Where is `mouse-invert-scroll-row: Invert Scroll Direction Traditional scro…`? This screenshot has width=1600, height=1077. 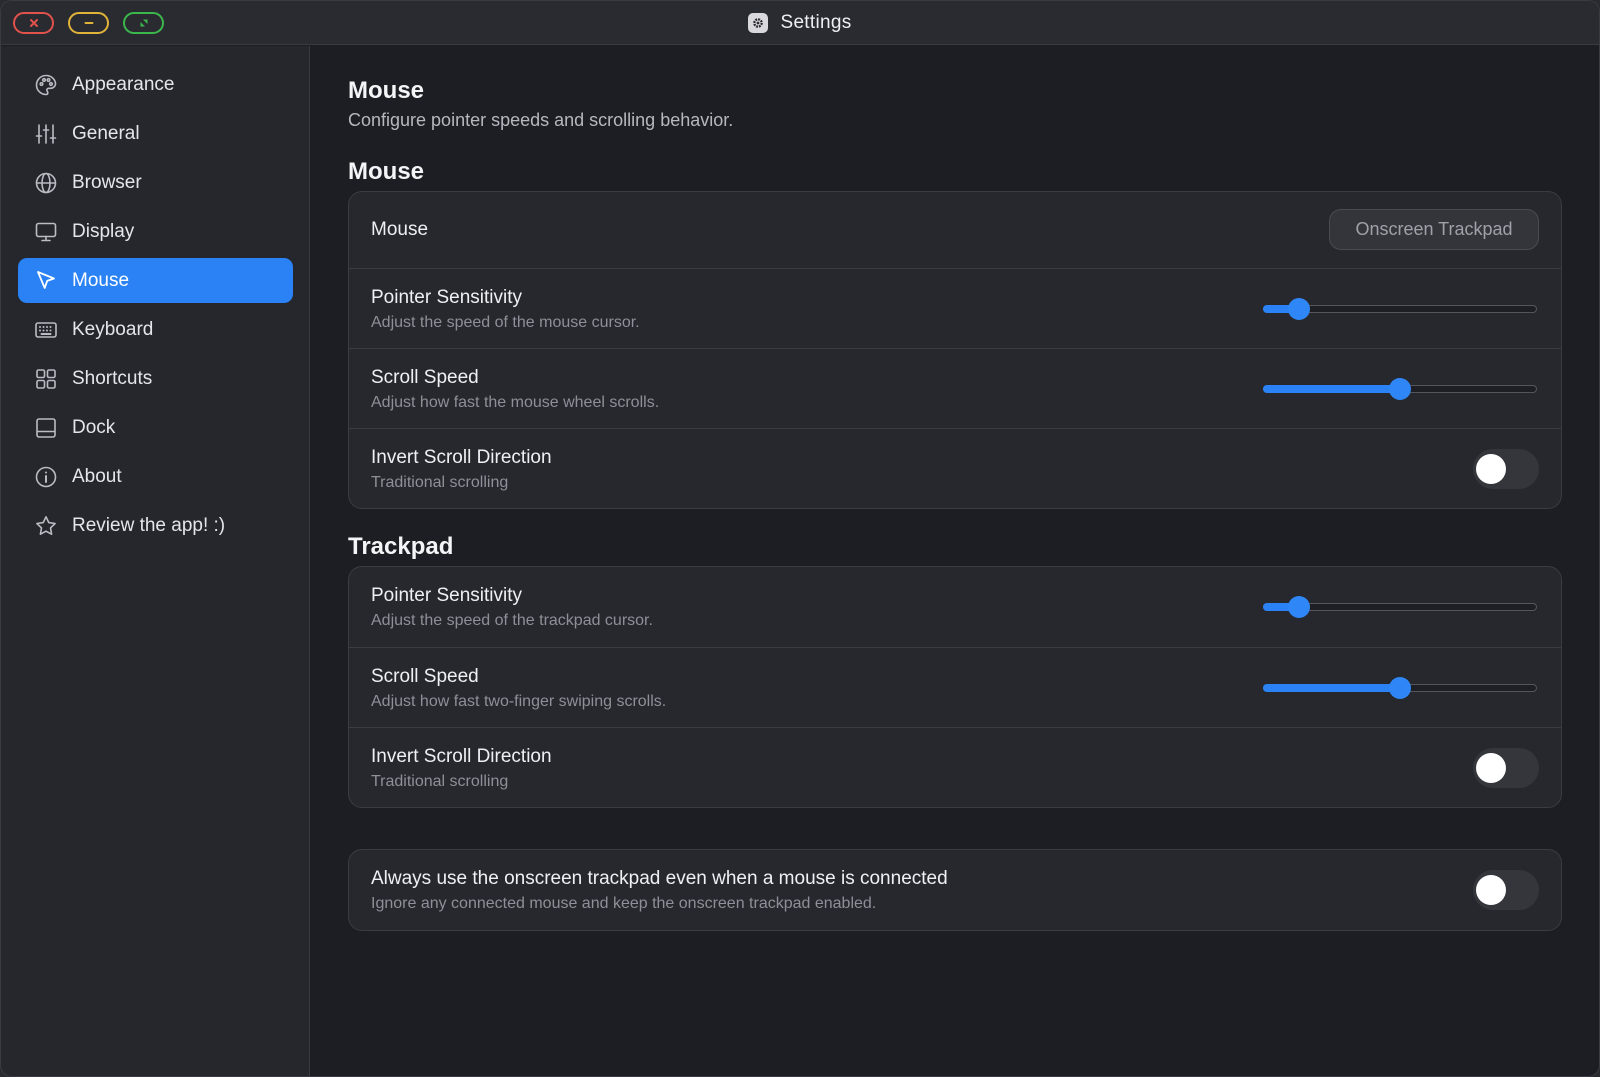
mouse-invert-scroll-row: Invert Scroll Direction Traditional scro… is located at coordinates (955, 468).